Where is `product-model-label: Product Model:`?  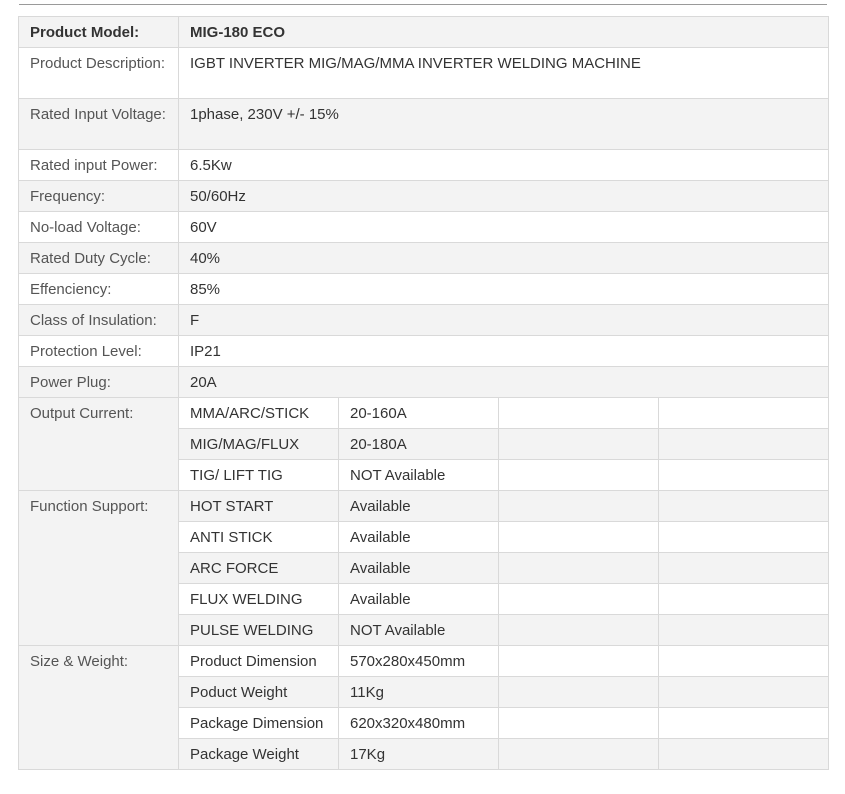
product-model-label: Product Model: is located at coordinates (98, 32).